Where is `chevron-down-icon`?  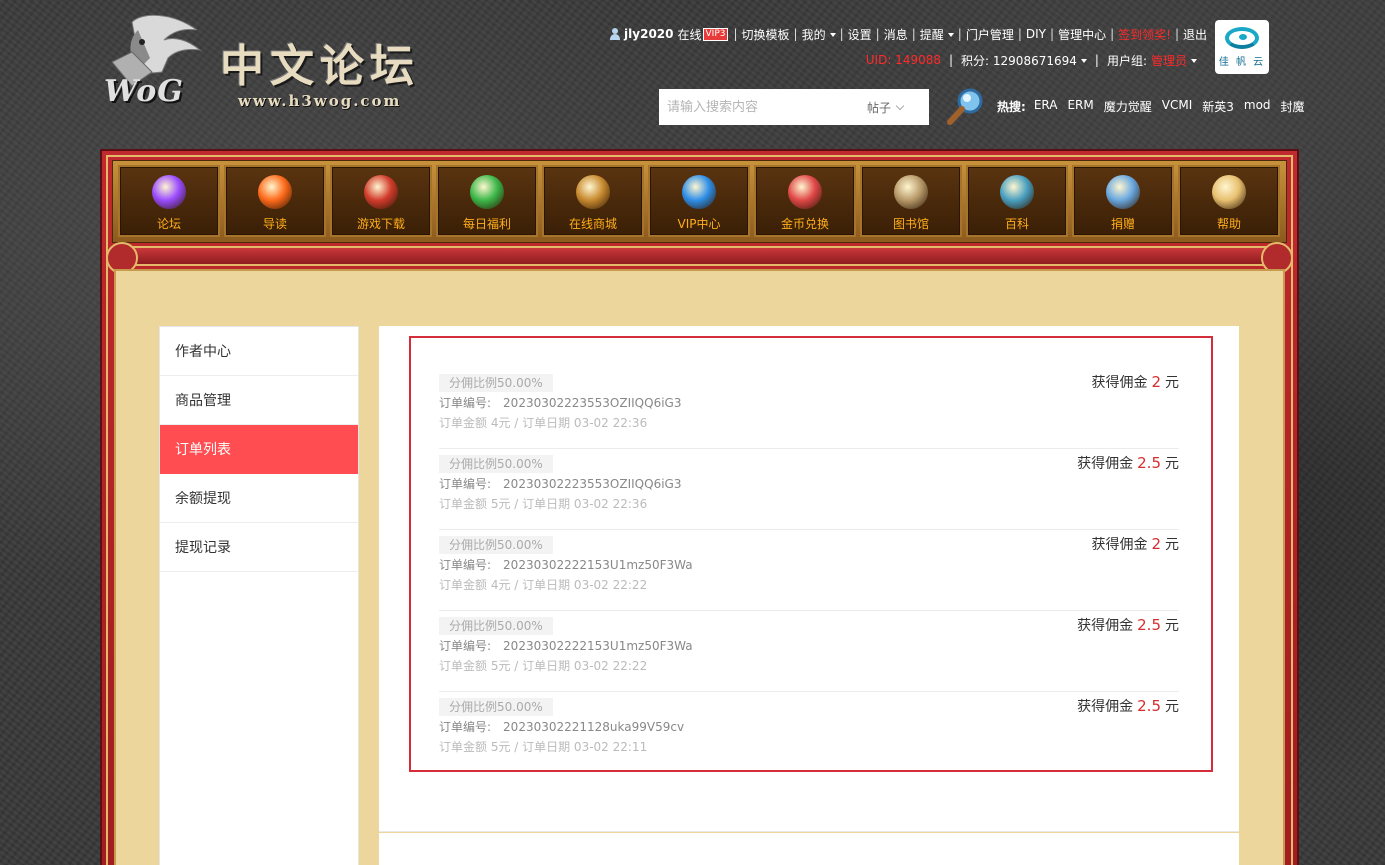
chevron-down-icon is located at coordinates (900, 105).